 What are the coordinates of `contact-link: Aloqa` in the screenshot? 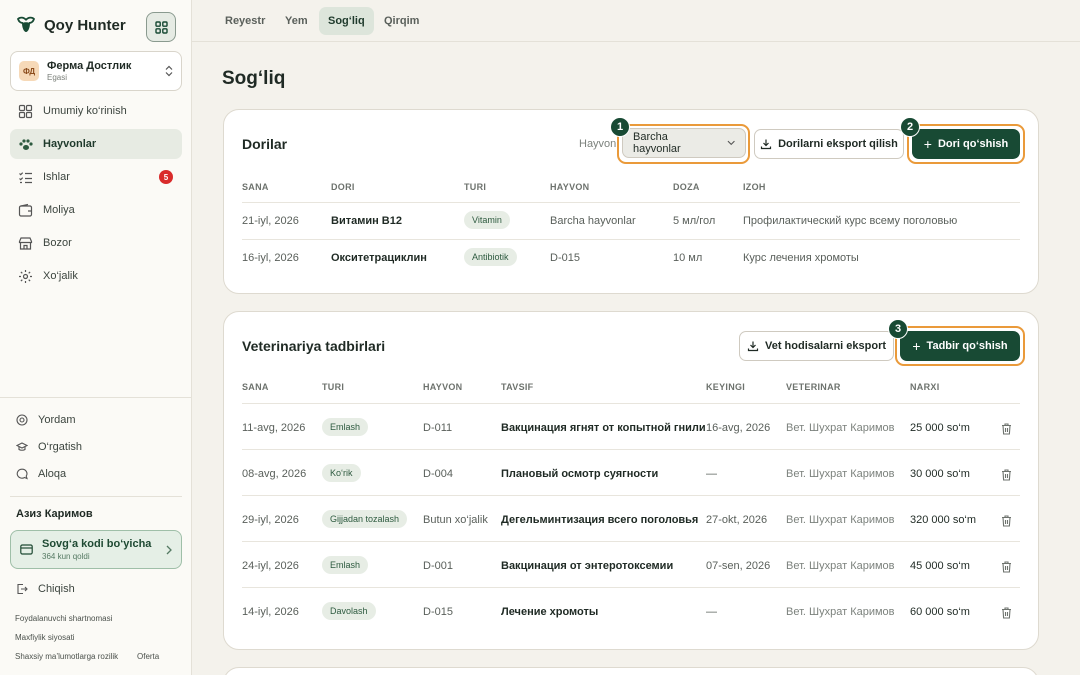 It's located at (41, 474).